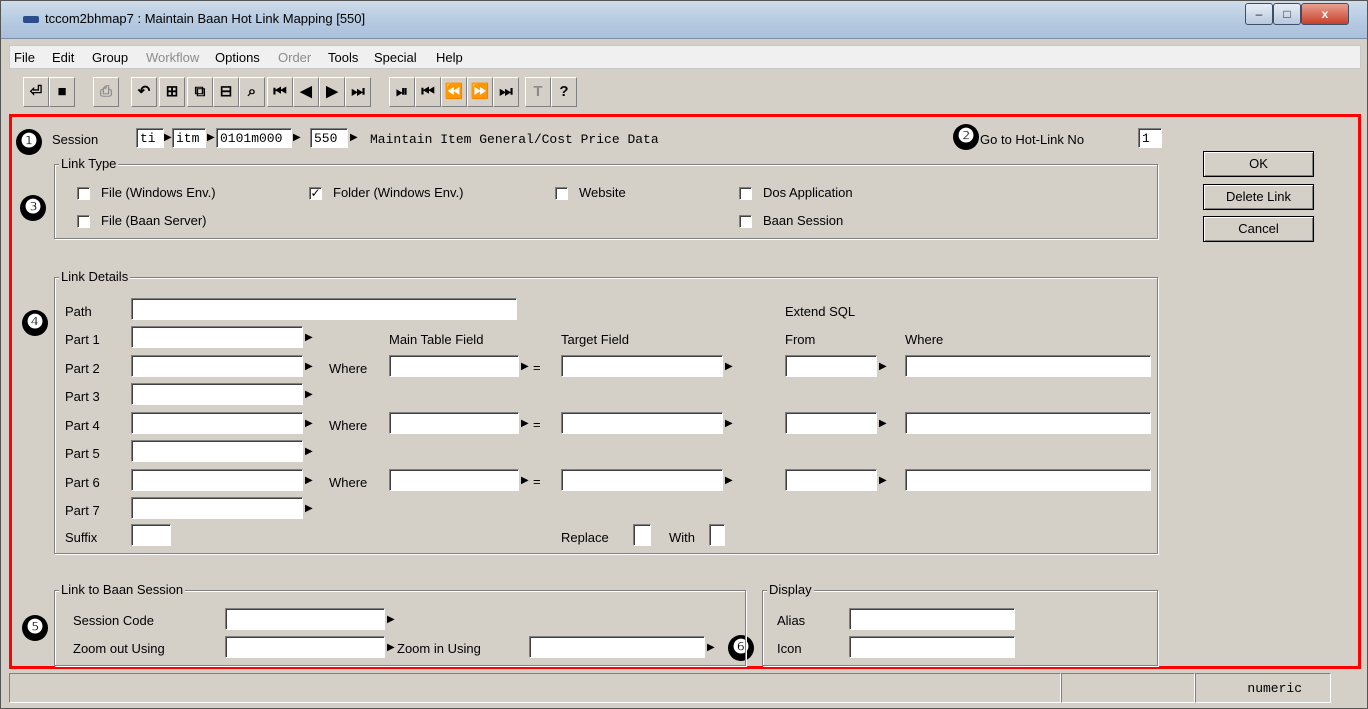 The height and width of the screenshot is (709, 1368). What do you see at coordinates (561, 193) in the screenshot?
I see `website-checkbox` at bounding box center [561, 193].